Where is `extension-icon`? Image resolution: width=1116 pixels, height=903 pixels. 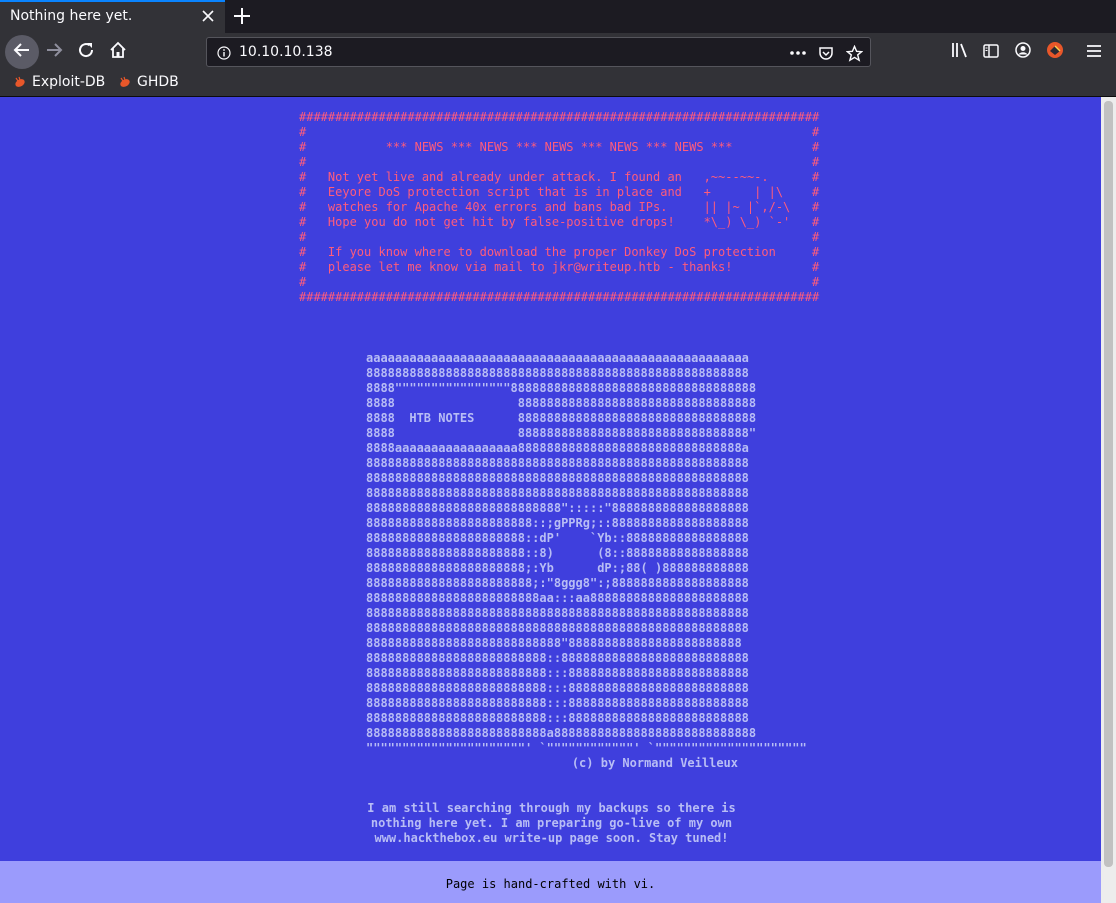 extension-icon is located at coordinates (1055, 52).